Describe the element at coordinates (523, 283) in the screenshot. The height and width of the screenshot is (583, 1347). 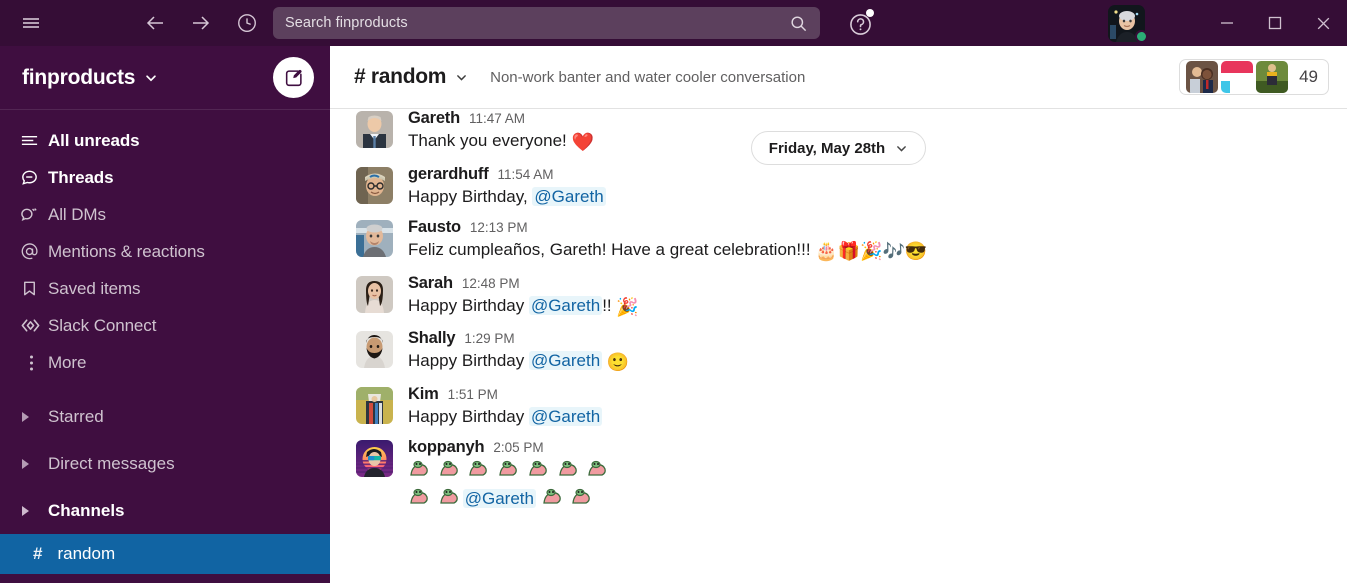
I see `message-meta: Sarah 12:48 PM` at that location.